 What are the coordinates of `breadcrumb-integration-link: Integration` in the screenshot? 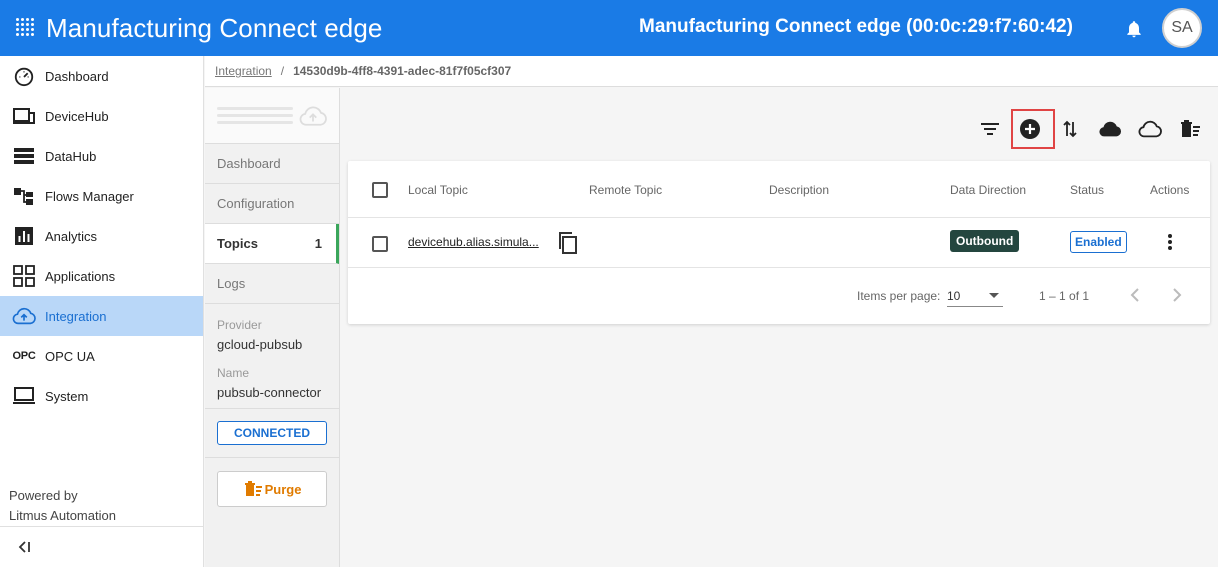 It's located at (243, 71).